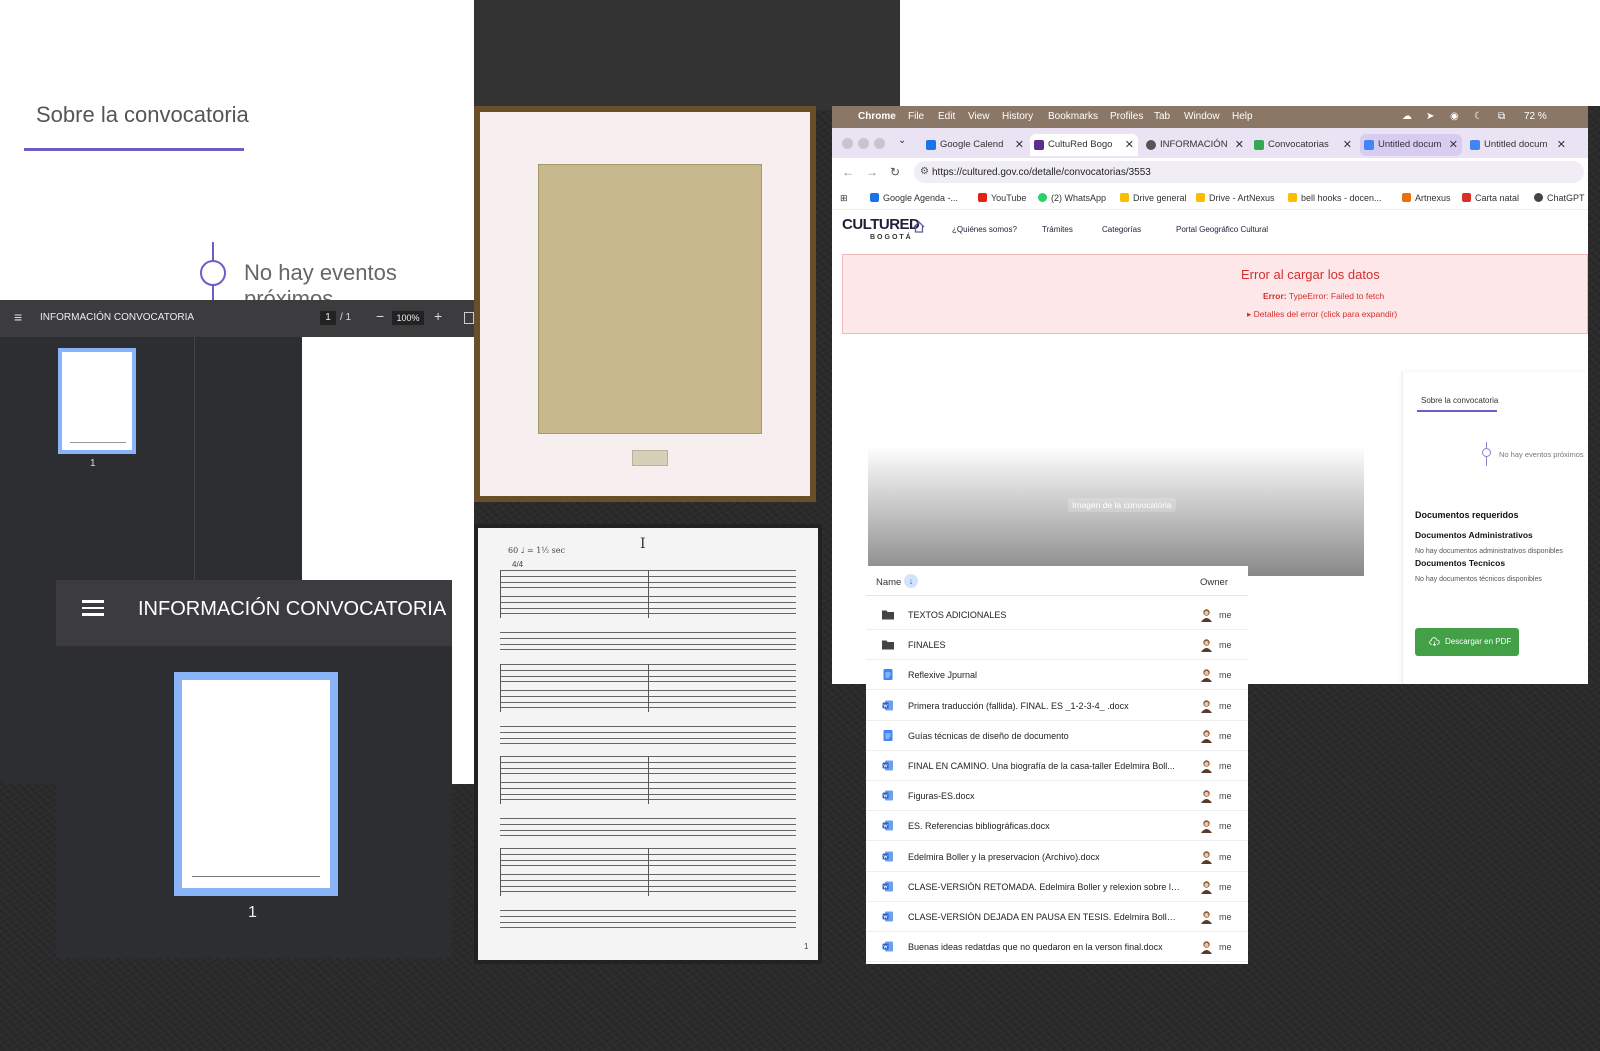  What do you see at coordinates (943, 675) in the screenshot?
I see `file-name: Reflexive Jpurnal` at bounding box center [943, 675].